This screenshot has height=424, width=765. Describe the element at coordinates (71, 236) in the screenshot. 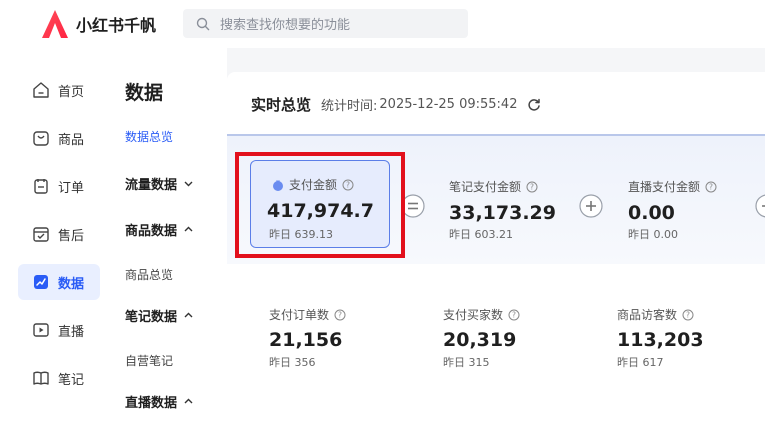

I see `nav-item-label: 售后` at that location.